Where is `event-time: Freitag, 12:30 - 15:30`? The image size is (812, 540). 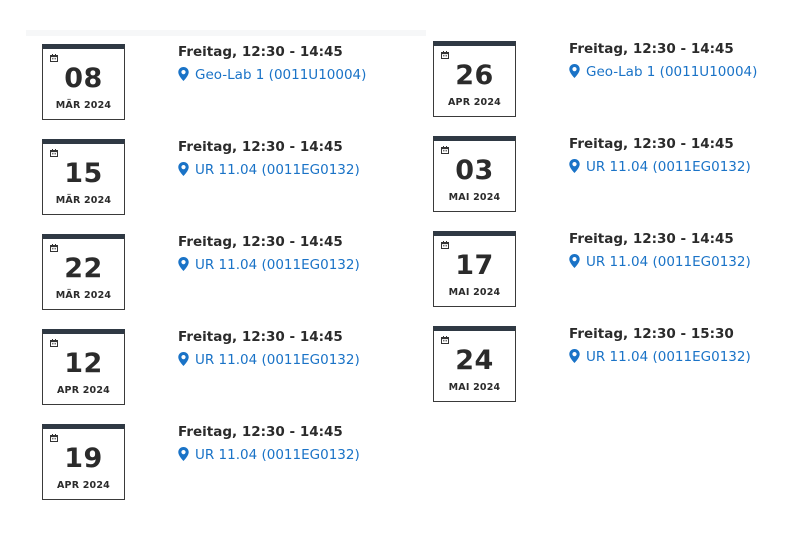
event-time: Freitag, 12:30 - 15:30 is located at coordinates (651, 334).